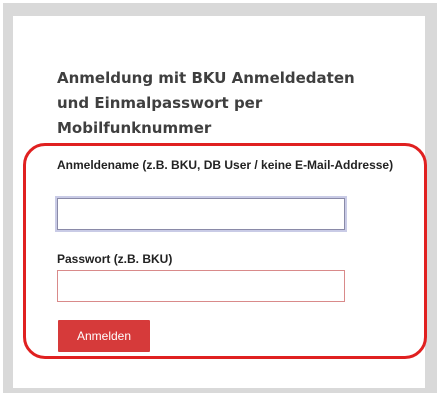 The image size is (440, 396). I want to click on username-input, so click(201, 214).